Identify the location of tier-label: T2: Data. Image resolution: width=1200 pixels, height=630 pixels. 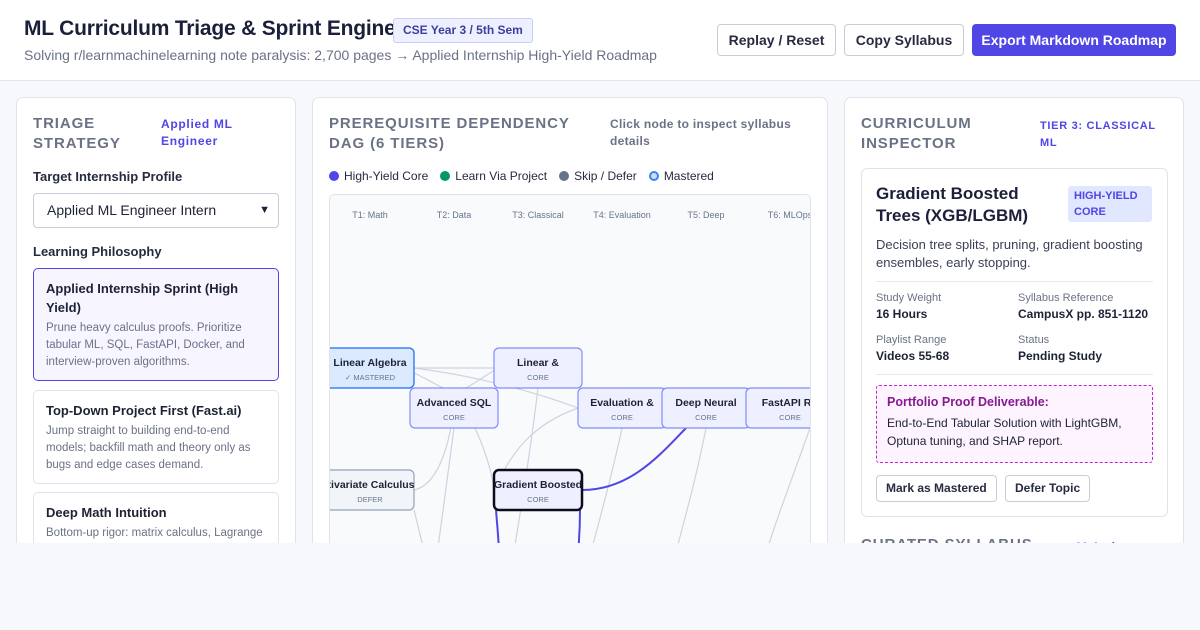
(454, 215).